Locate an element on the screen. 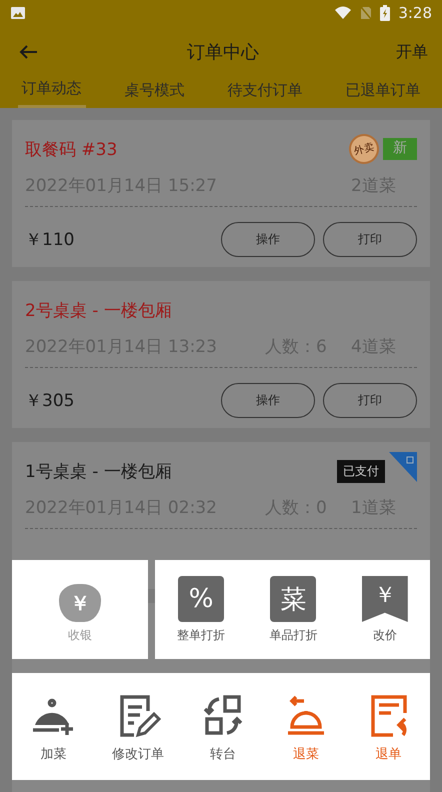  open-order-button: 开单 is located at coordinates (412, 52).